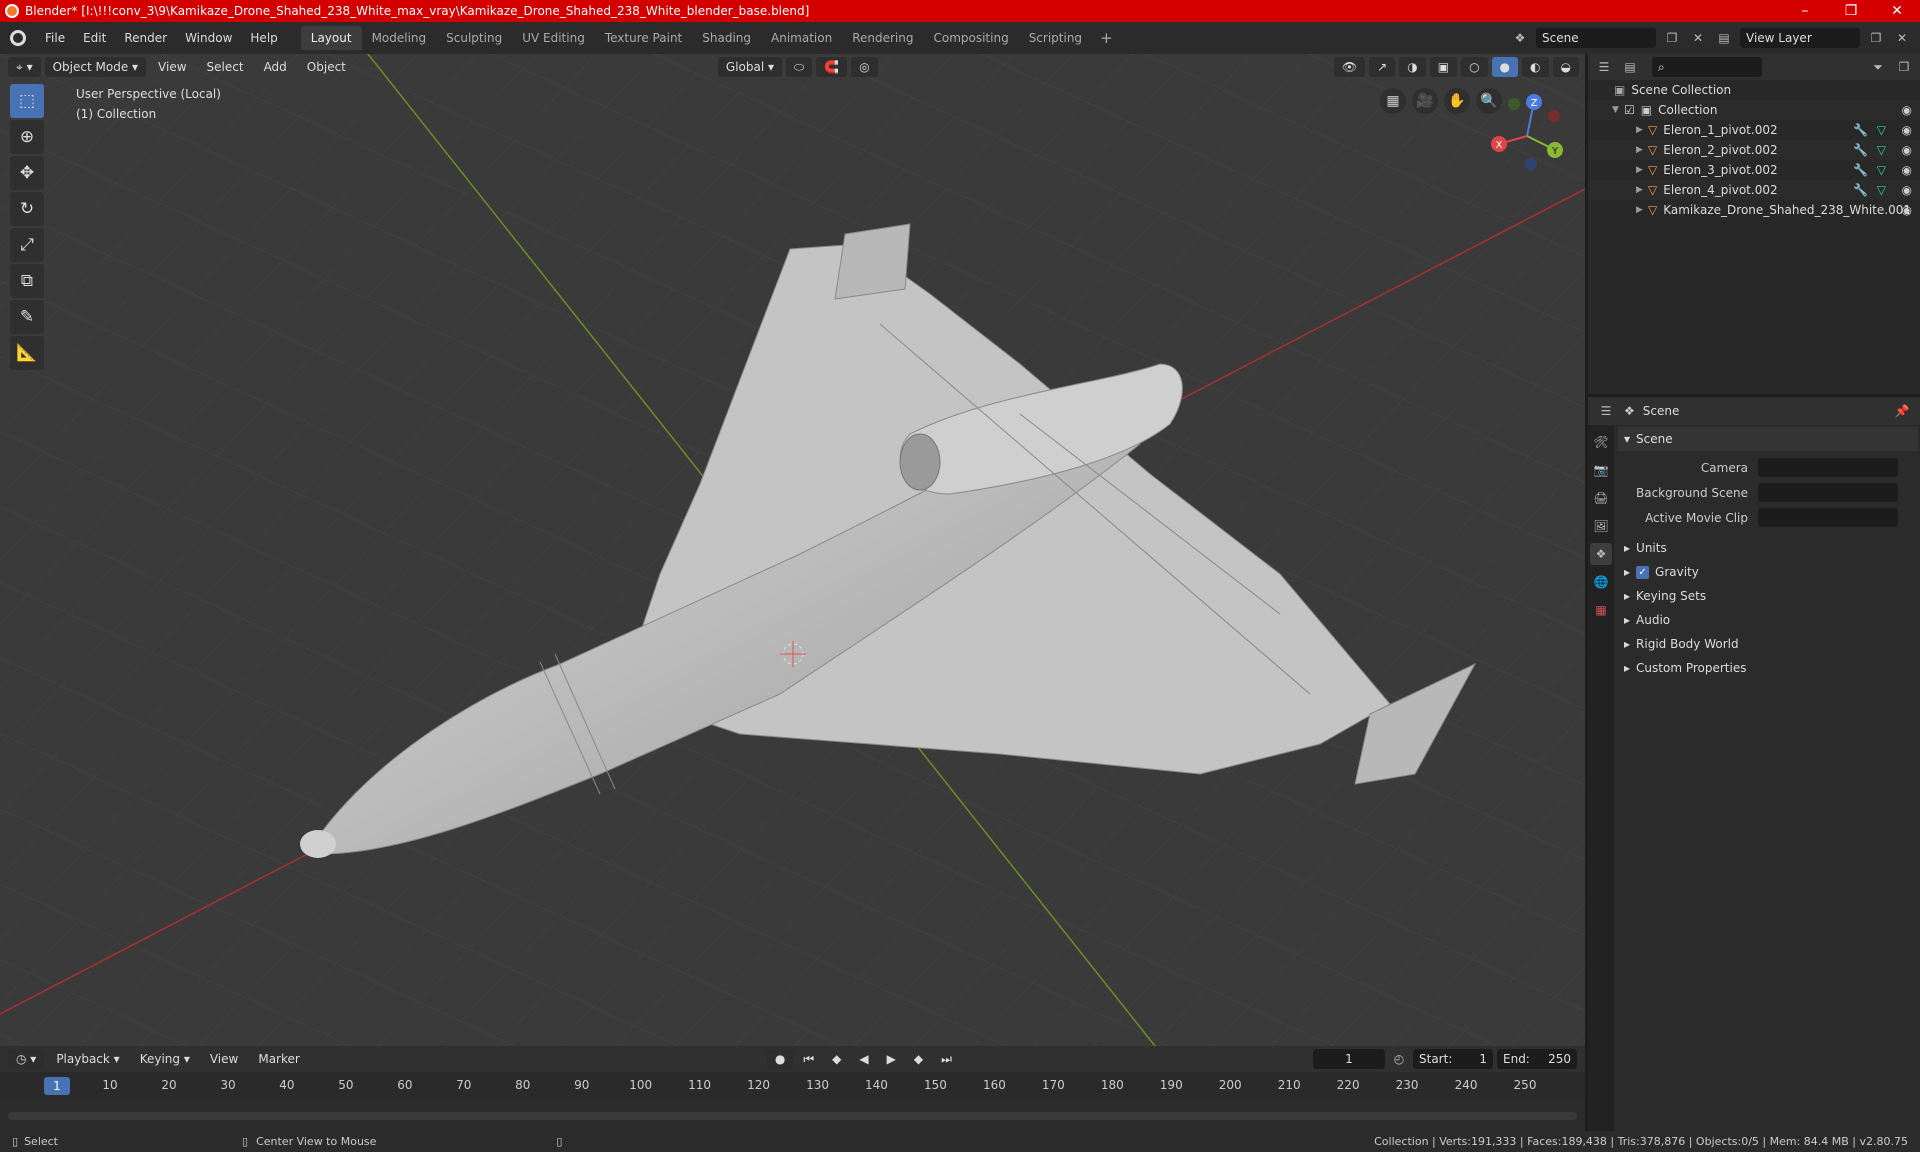  Describe the element at coordinates (1393, 101) in the screenshot. I see `grid-toggle-icon: ▦` at that location.